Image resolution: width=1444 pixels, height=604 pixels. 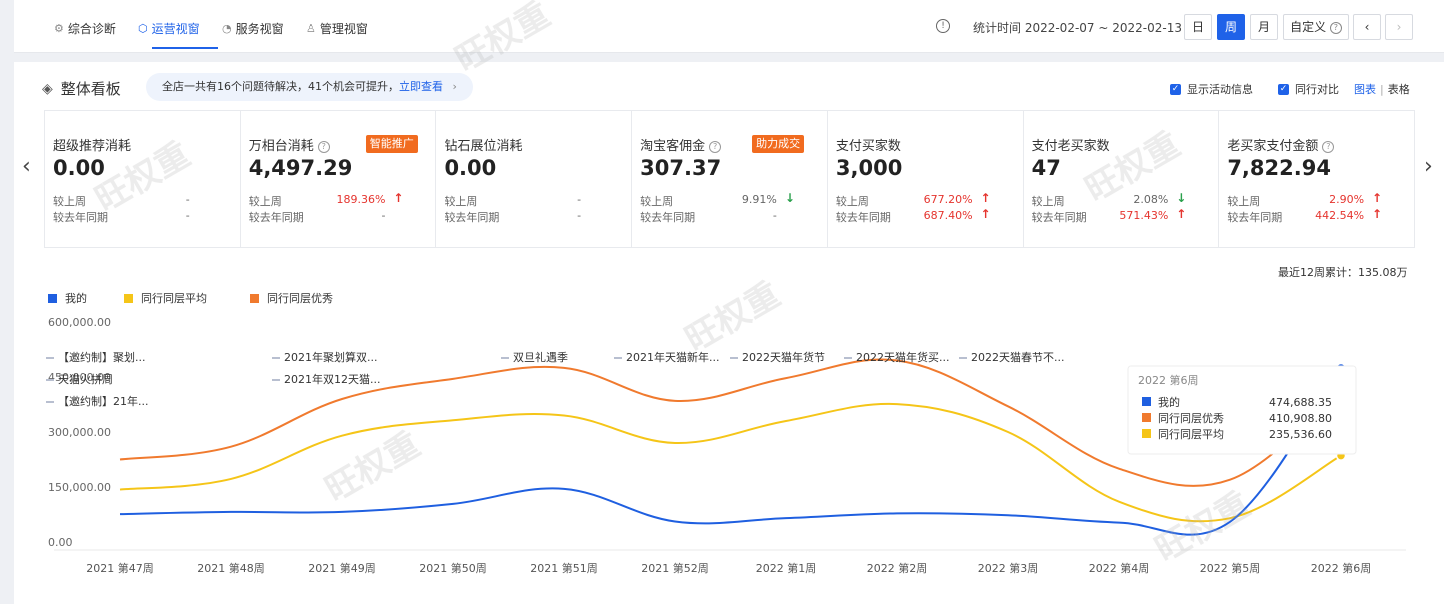 I want to click on tooltip-series-value: 474,688.35, so click(x=1300, y=402).